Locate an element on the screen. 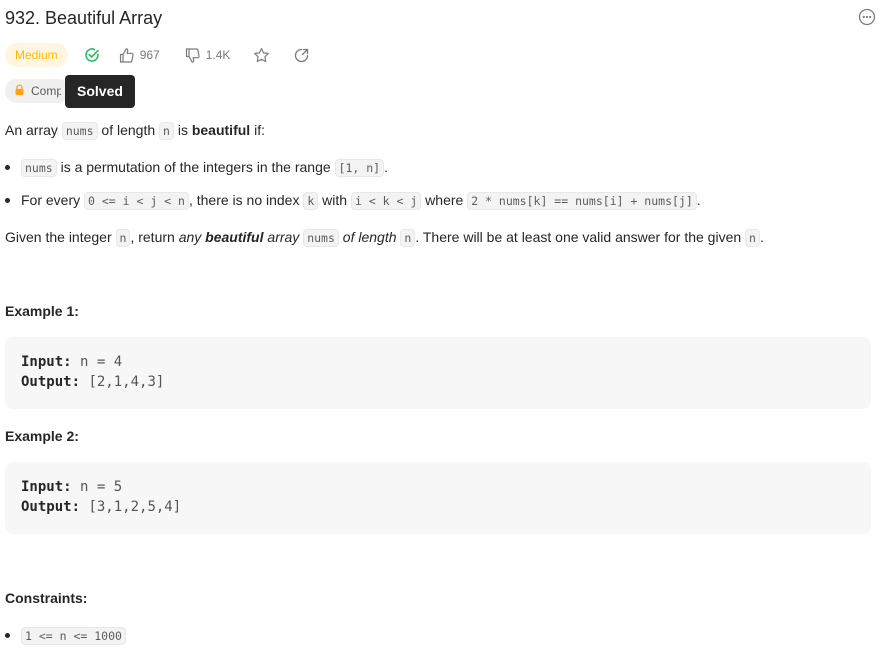  difficulty-badge: Medium is located at coordinates (36, 55).